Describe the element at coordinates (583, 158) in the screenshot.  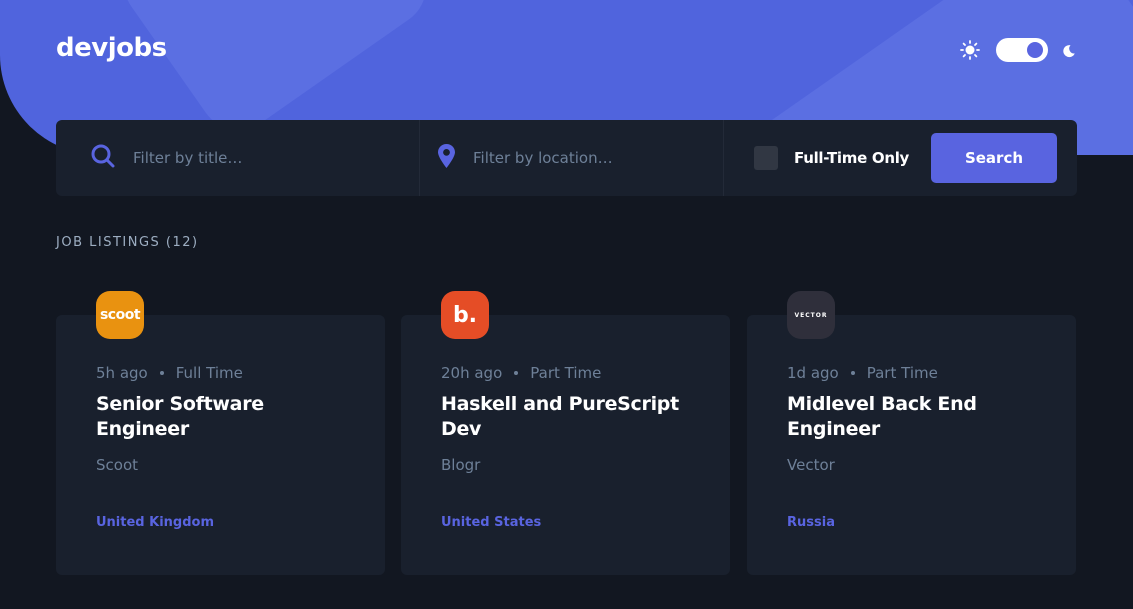
I see `location-filter-input` at that location.